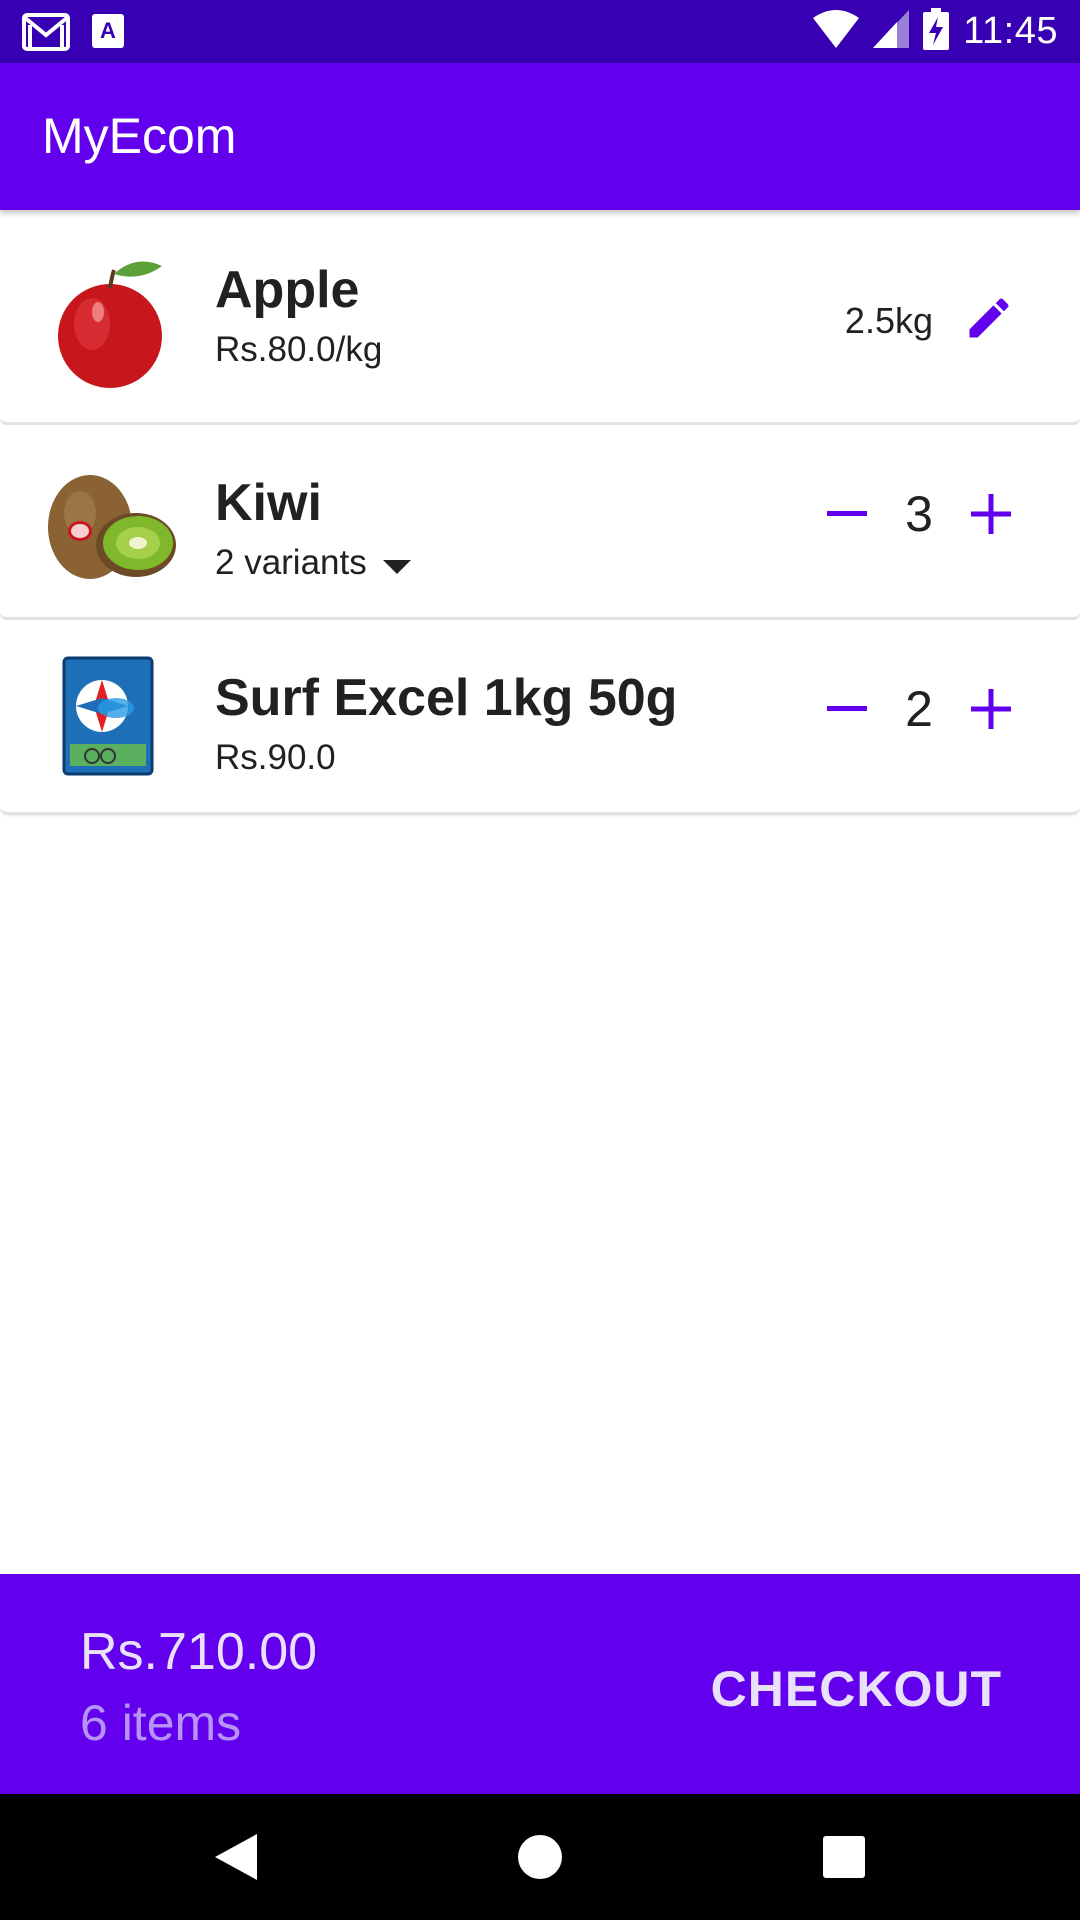 The height and width of the screenshot is (1920, 1080). What do you see at coordinates (446, 698) in the screenshot?
I see `item-name: Surf Excel 1kg 50g` at bounding box center [446, 698].